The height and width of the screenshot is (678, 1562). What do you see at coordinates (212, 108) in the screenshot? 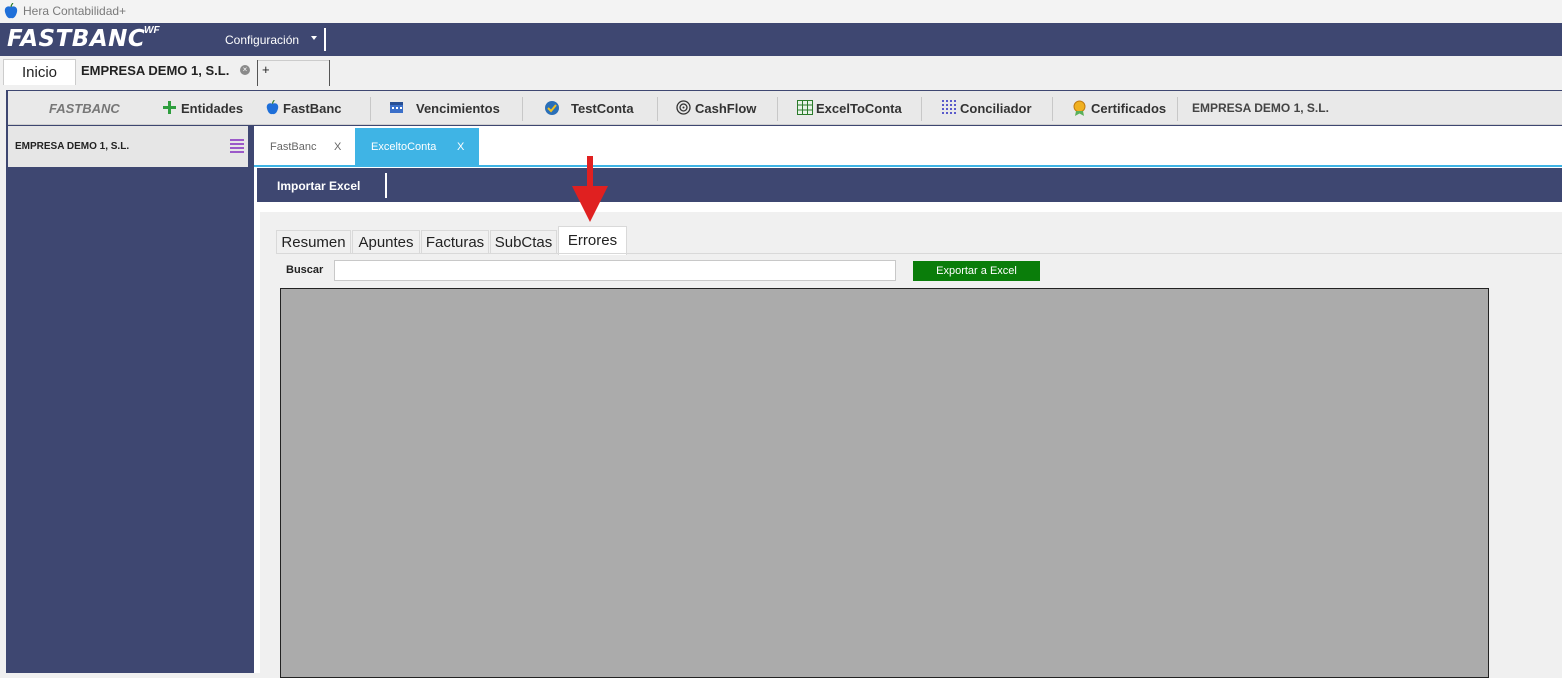
I see `toolbar-entidades: Entidades` at bounding box center [212, 108].